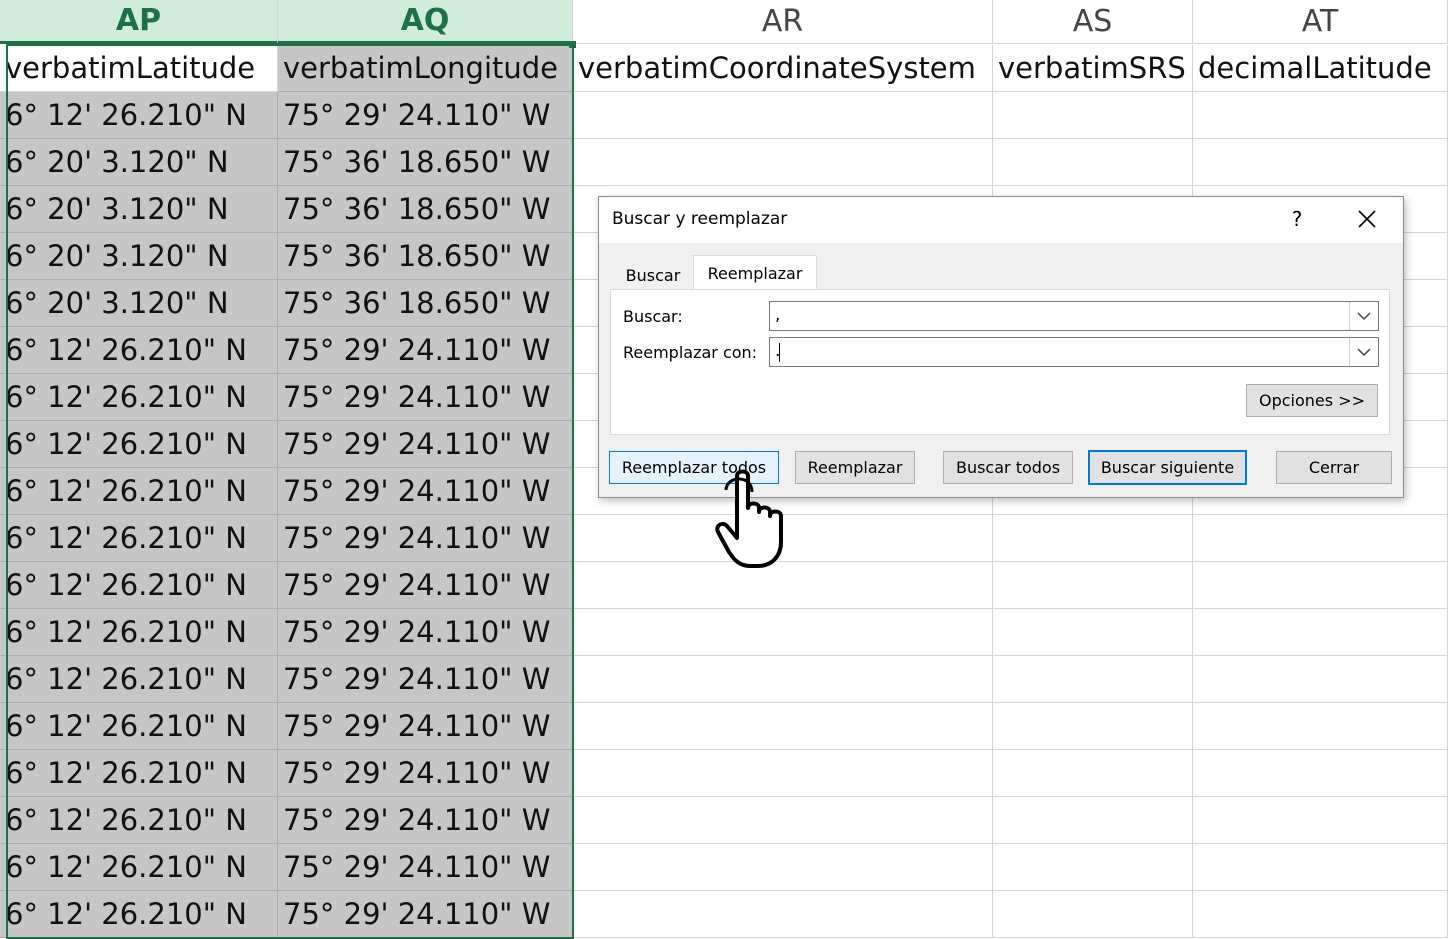 The width and height of the screenshot is (1448, 939). Describe the element at coordinates (572, 44) in the screenshot. I see `fill-handle` at that location.